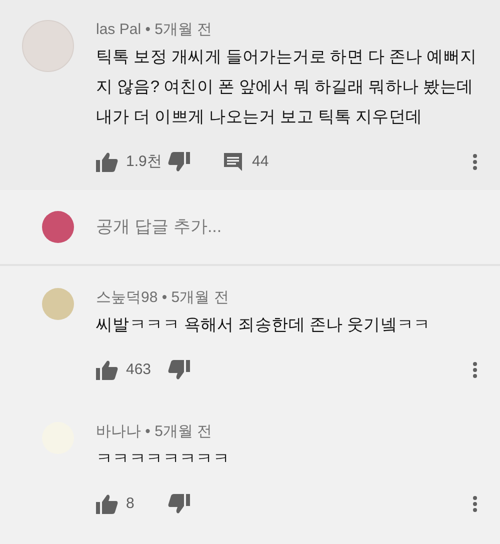  I want to click on comment-text: 틱톡 보정 개씨게 들어가는거로 하면 다 존나 예뻐지지 않음? 여친이 폰 앞에서 뭐 하길래 뭐하나 봤는데 내가 더 이쁘게 나오는거 보고 틱톡 지우던데, so click(287, 87).